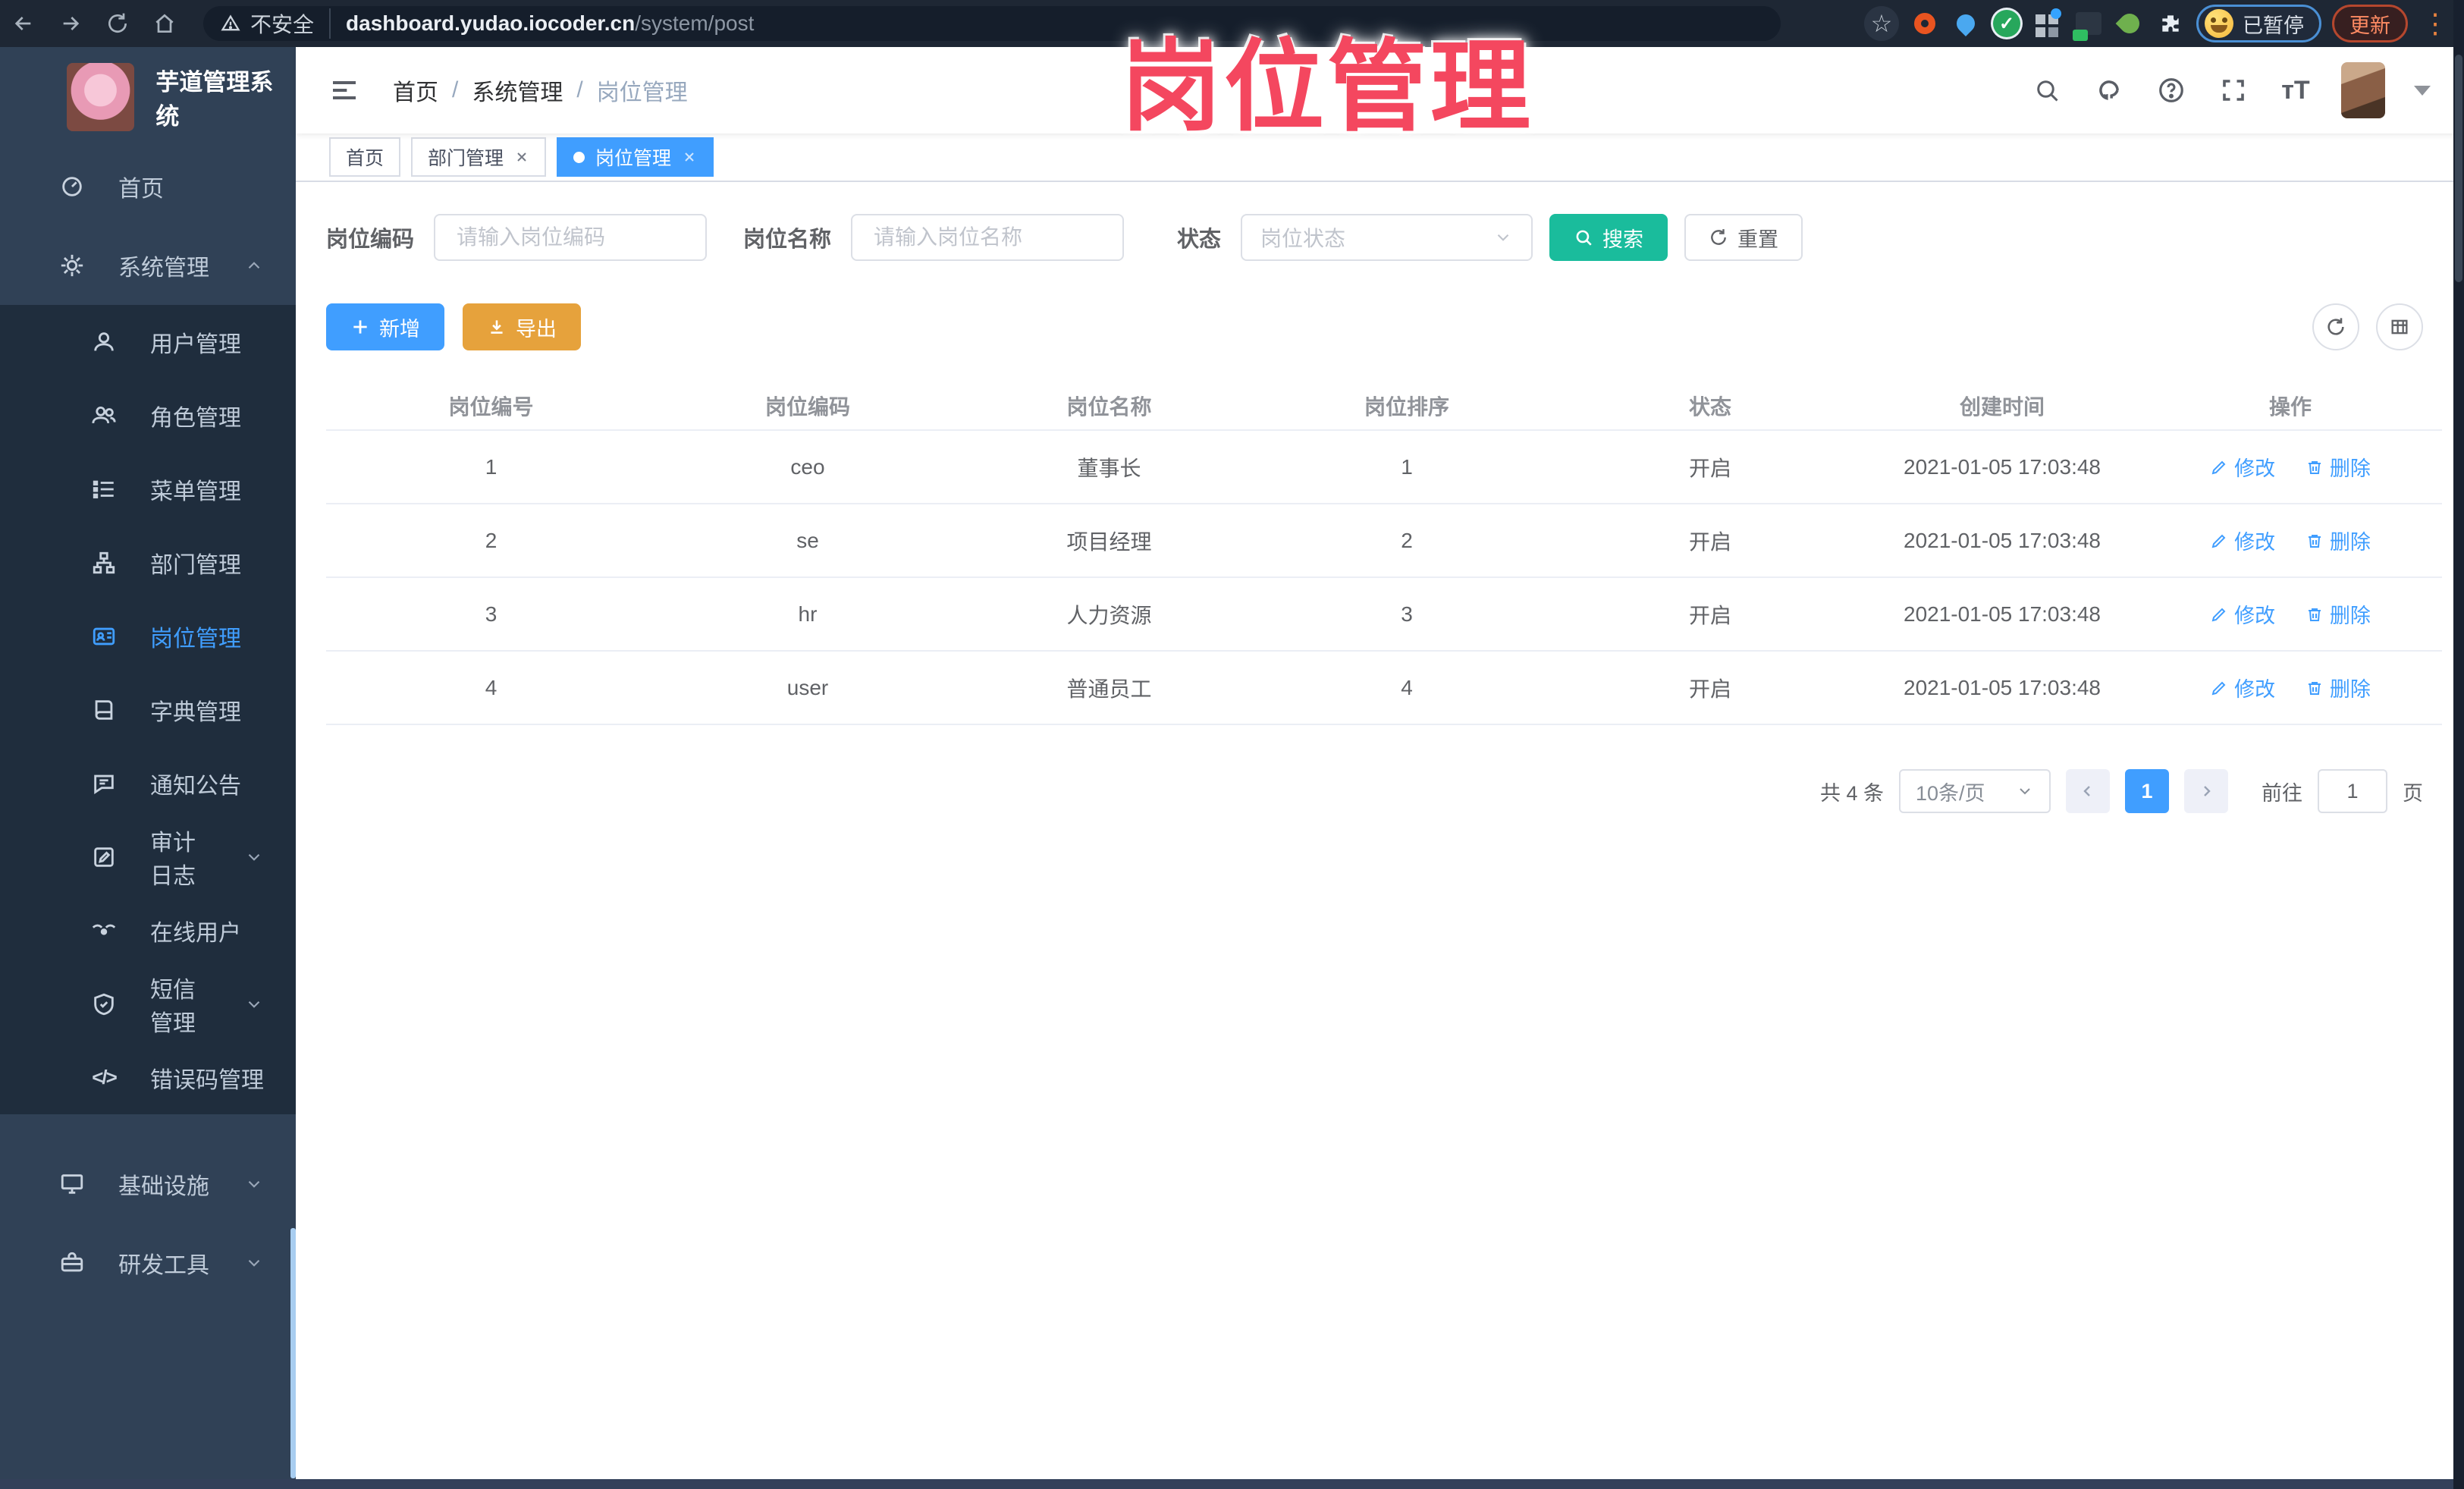 The height and width of the screenshot is (1489, 2464). Describe the element at coordinates (2295, 90) in the screenshot. I see `font-size-icon: тT` at that location.